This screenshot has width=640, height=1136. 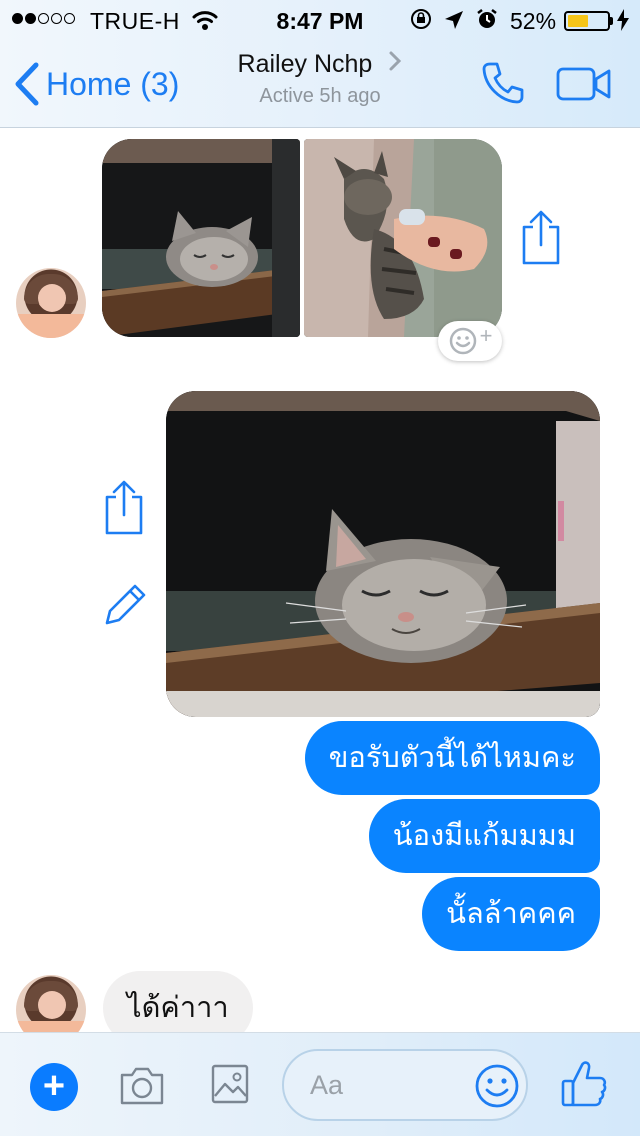 What do you see at coordinates (511, 914) in the screenshot?
I see `outgoing-message: นั้ลล้าคคค` at bounding box center [511, 914].